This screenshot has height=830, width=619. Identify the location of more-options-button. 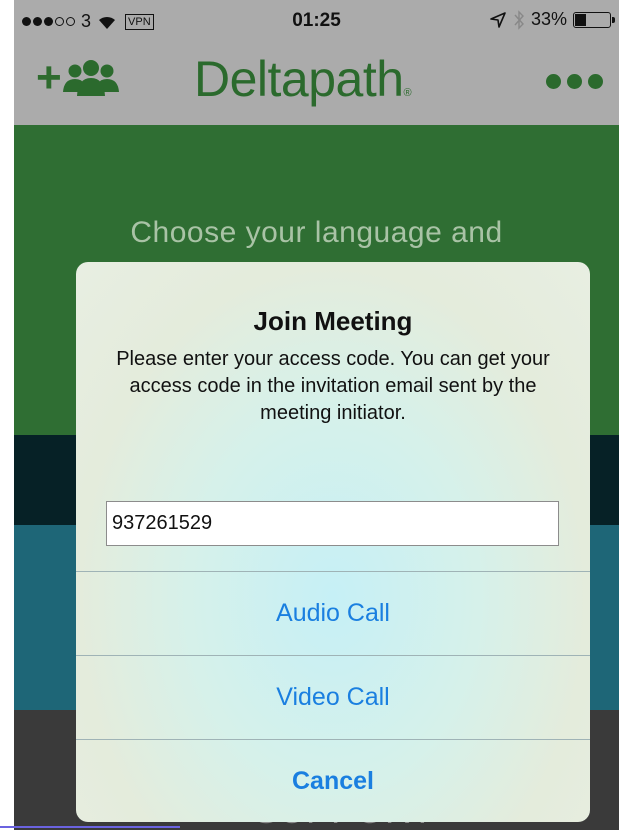
(574, 81).